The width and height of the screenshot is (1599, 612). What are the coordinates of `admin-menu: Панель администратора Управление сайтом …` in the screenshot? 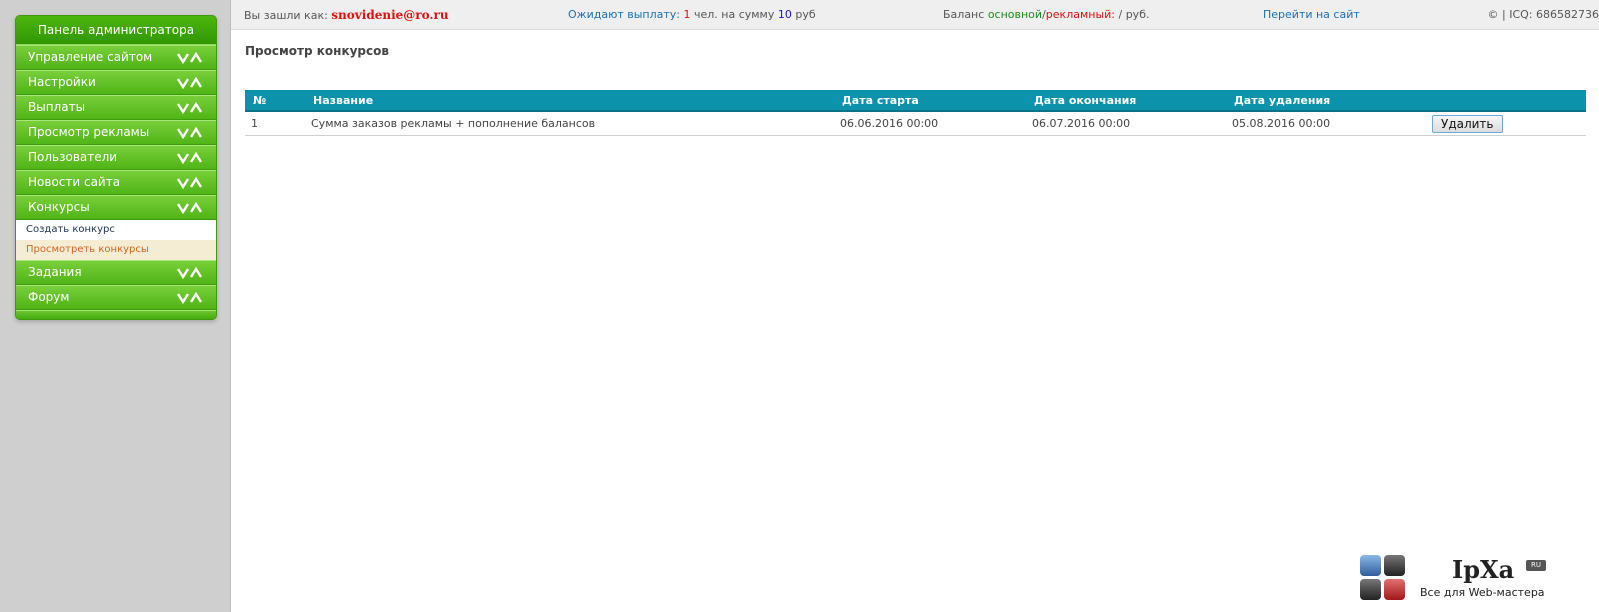 It's located at (116, 167).